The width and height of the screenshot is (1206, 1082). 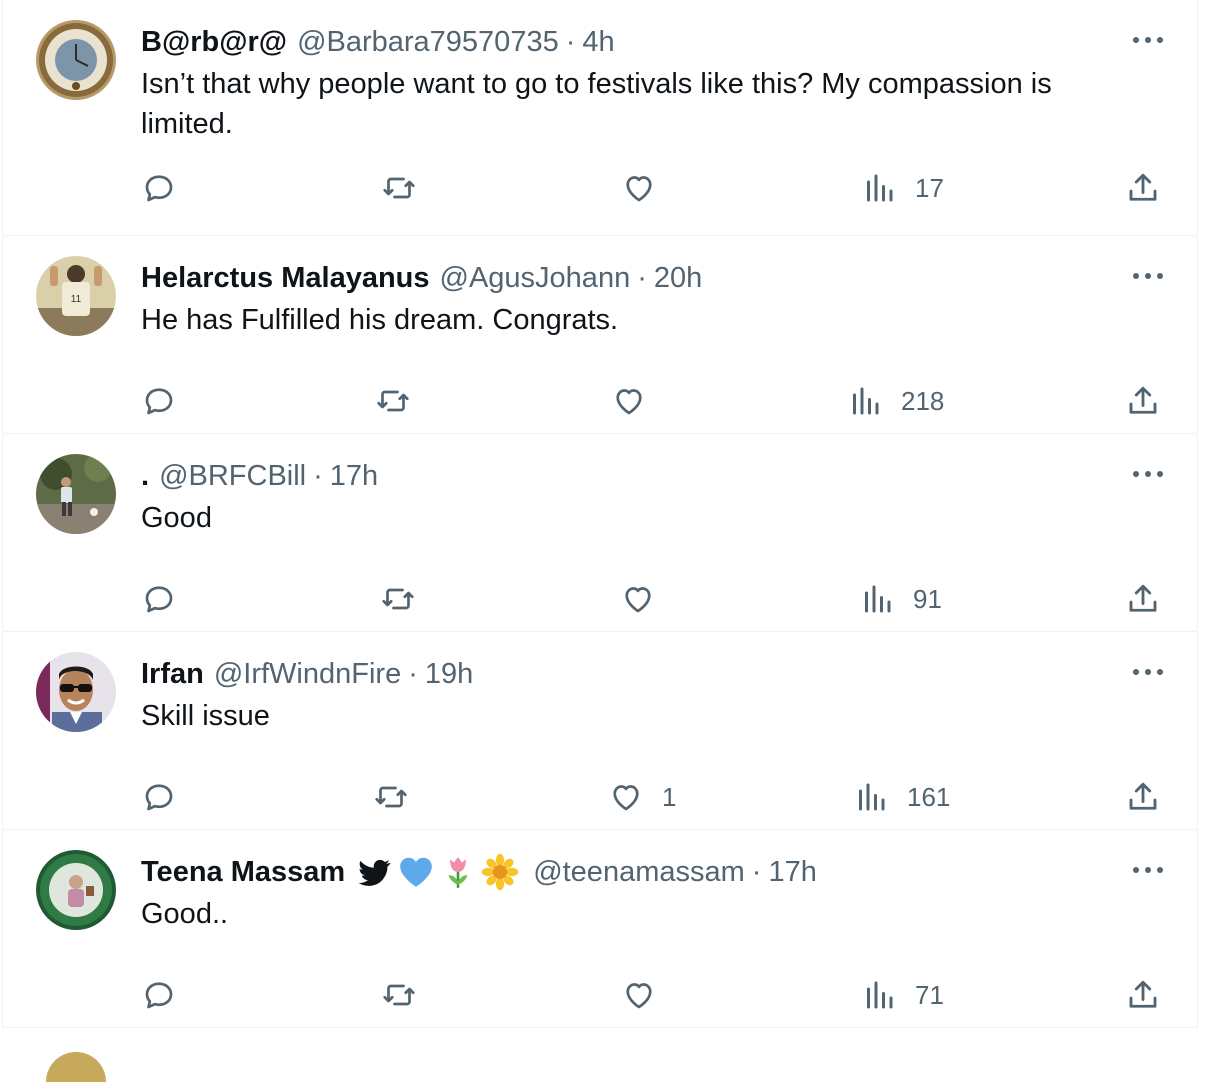 What do you see at coordinates (380, 320) in the screenshot?
I see `tweet-text: He has Fulfilled his dream. Congrats.` at bounding box center [380, 320].